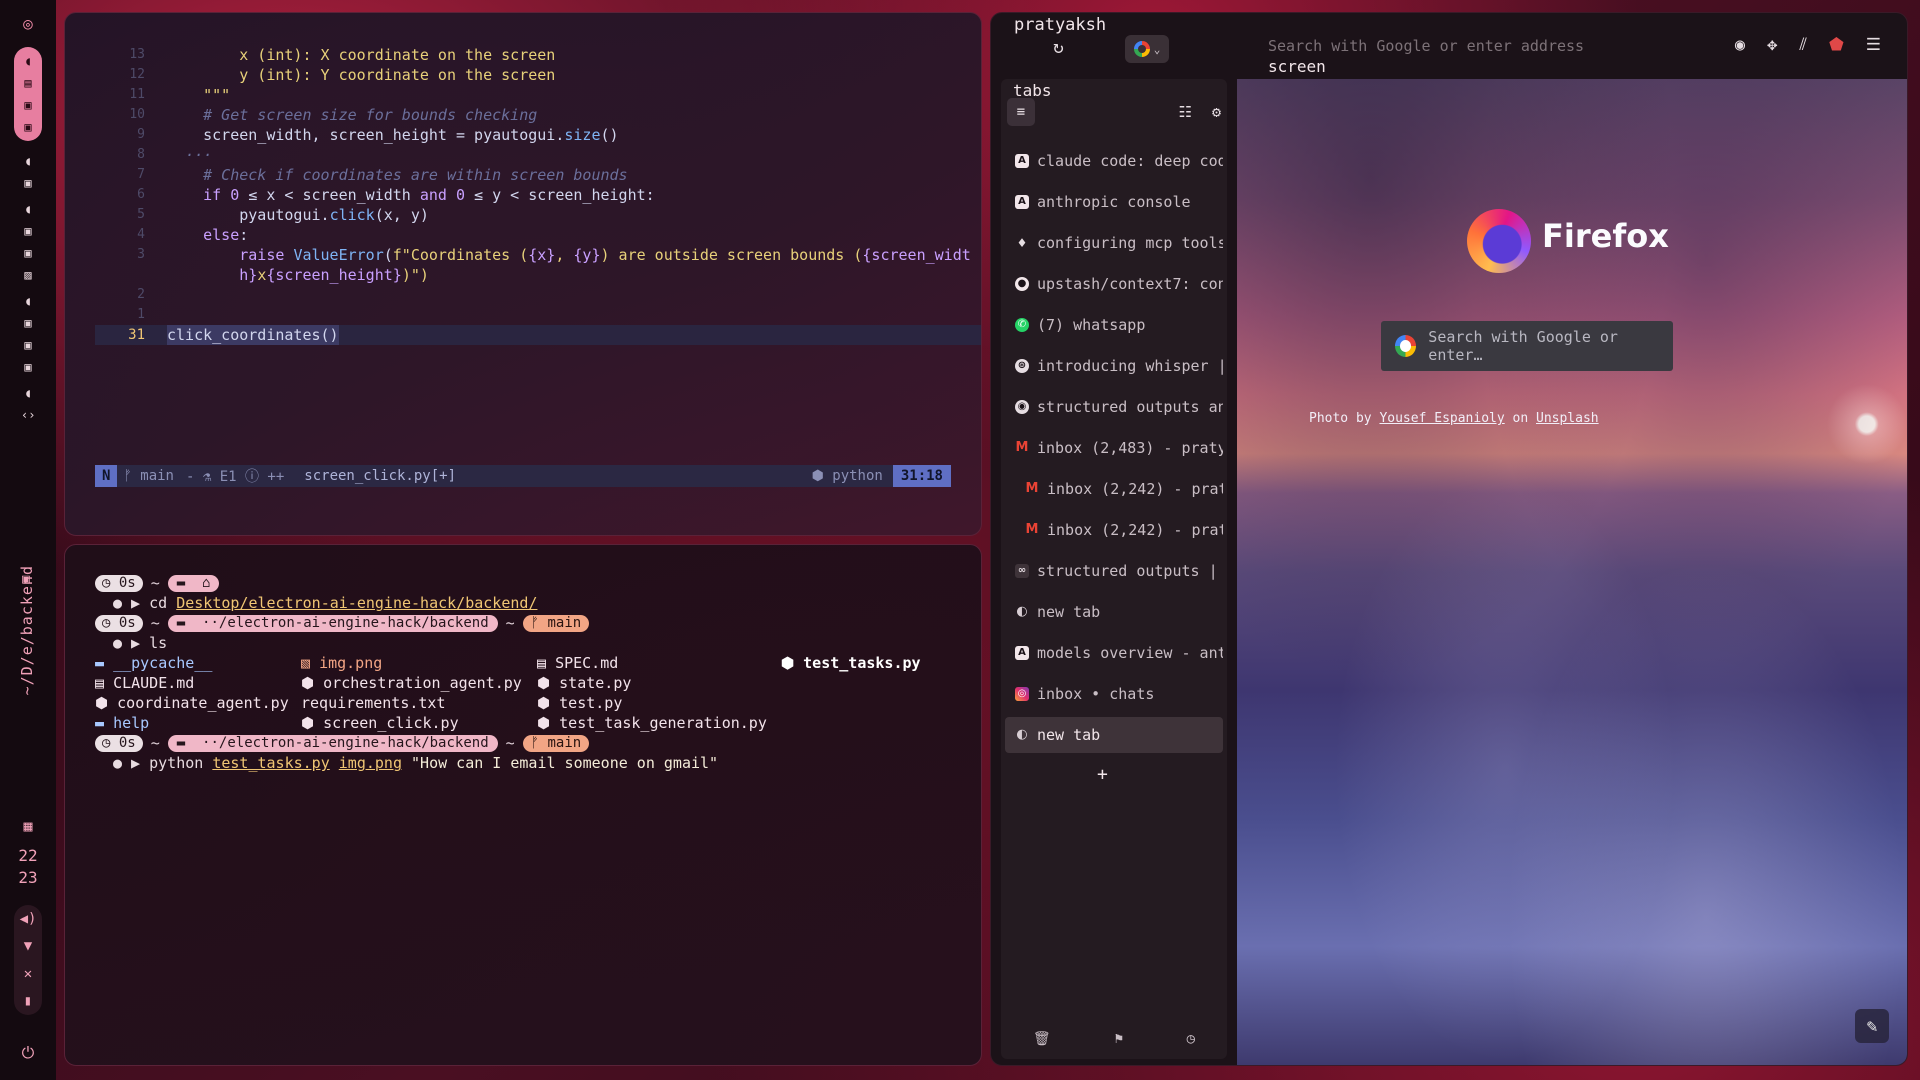  What do you see at coordinates (1102, 774) in the screenshot?
I see `new-tab-button: +` at bounding box center [1102, 774].